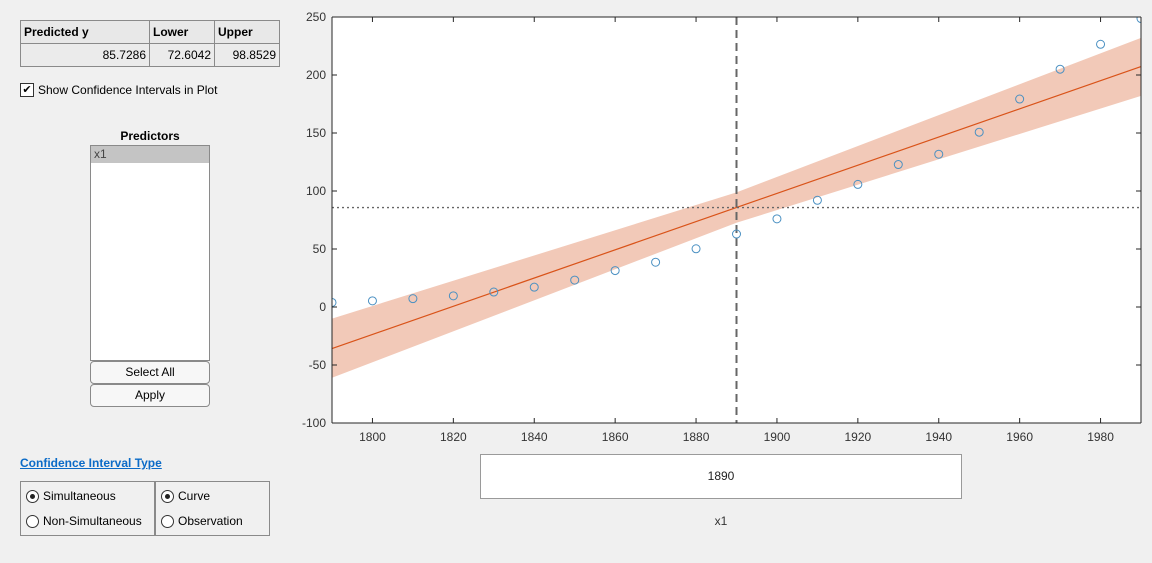 This screenshot has height=563, width=1152. I want to click on radio-simultaneous-label: Simultaneous, so click(79, 496).